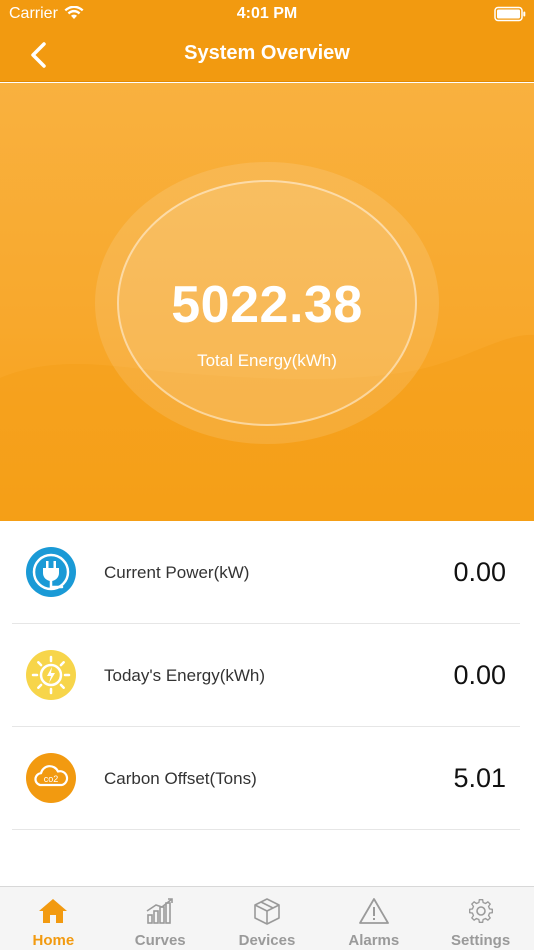  I want to click on status-time: 4:01 PM, so click(267, 13).